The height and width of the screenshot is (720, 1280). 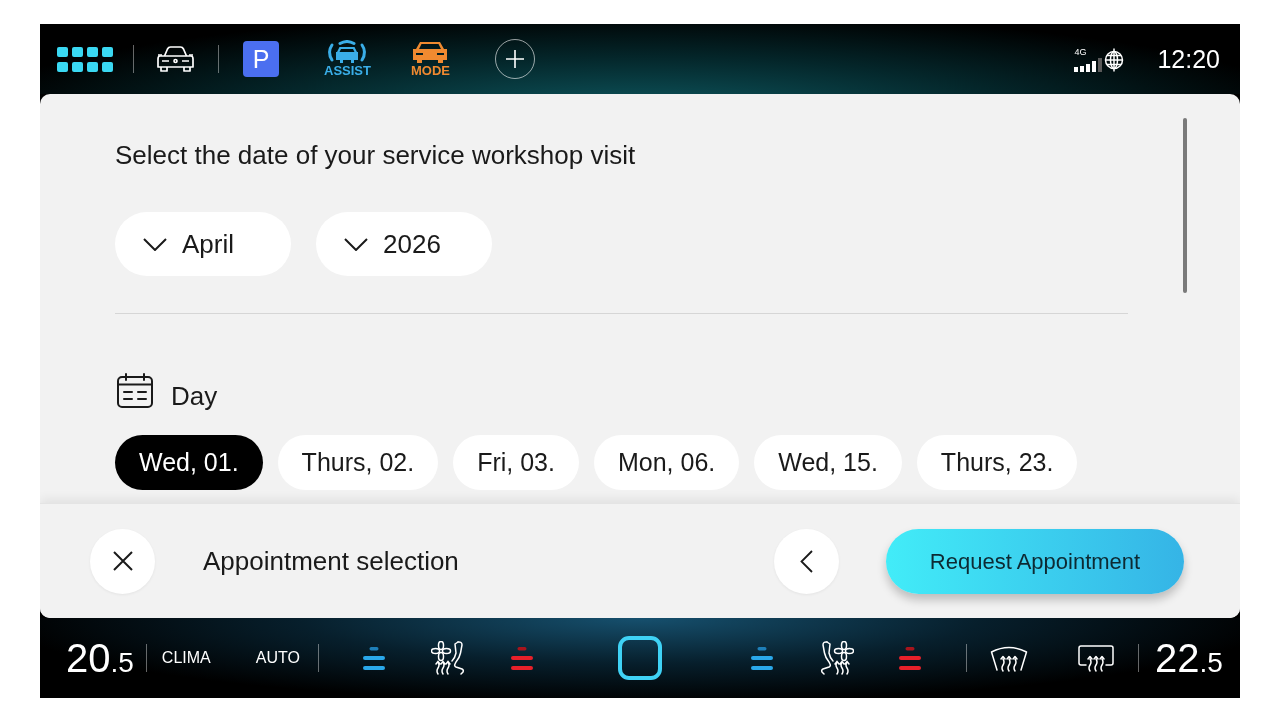 What do you see at coordinates (122, 561) in the screenshot?
I see `close-icon` at bounding box center [122, 561].